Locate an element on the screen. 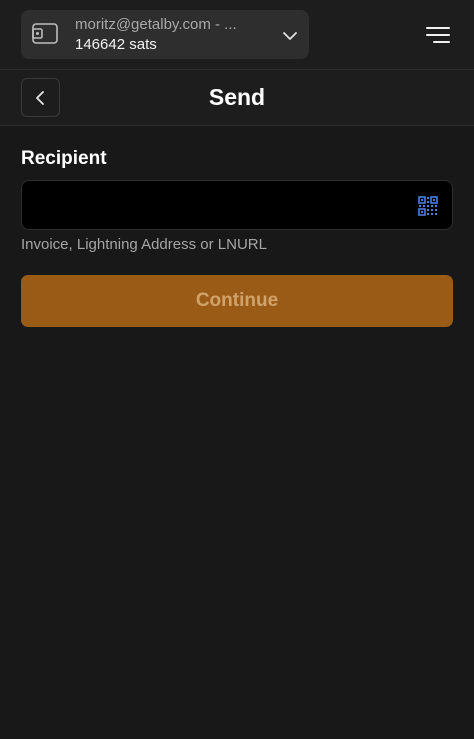 The width and height of the screenshot is (474, 739). chevron-down-icon is located at coordinates (290, 37).